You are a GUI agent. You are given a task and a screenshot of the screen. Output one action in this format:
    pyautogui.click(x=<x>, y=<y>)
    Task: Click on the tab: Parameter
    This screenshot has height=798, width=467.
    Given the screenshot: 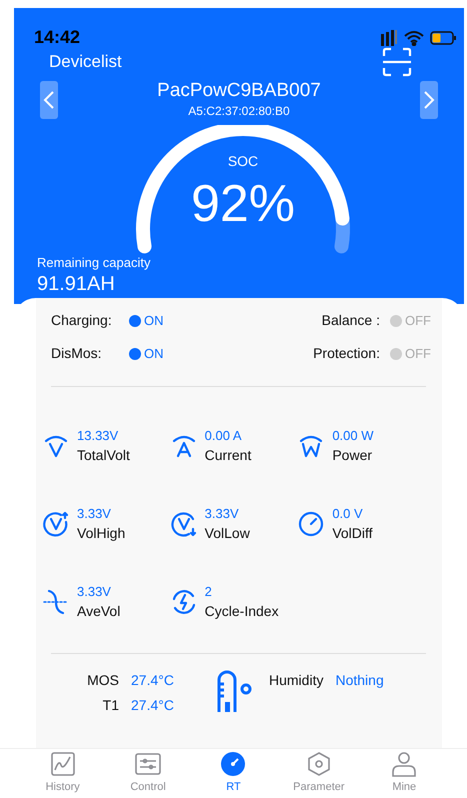 What is the action you would take?
    pyautogui.click(x=319, y=773)
    